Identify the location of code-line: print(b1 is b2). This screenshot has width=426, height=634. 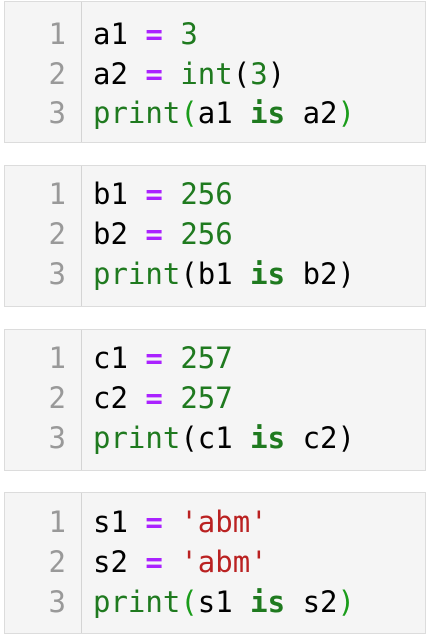
(224, 274).